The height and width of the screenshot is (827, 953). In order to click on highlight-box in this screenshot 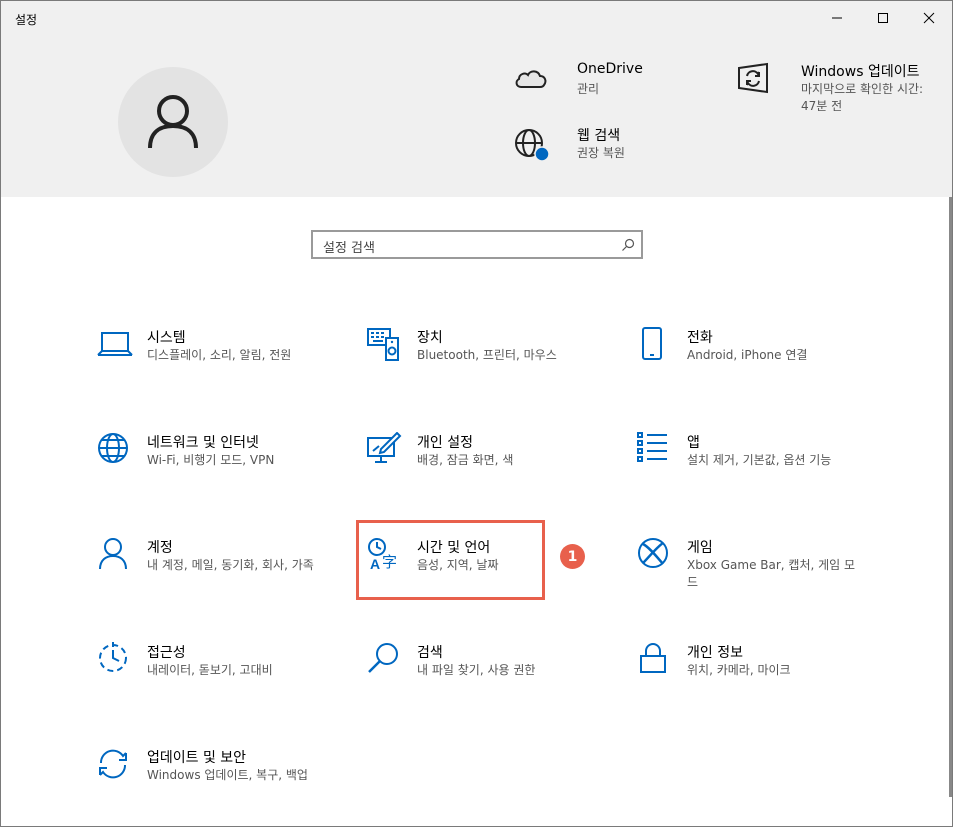, I will do `click(450, 560)`.